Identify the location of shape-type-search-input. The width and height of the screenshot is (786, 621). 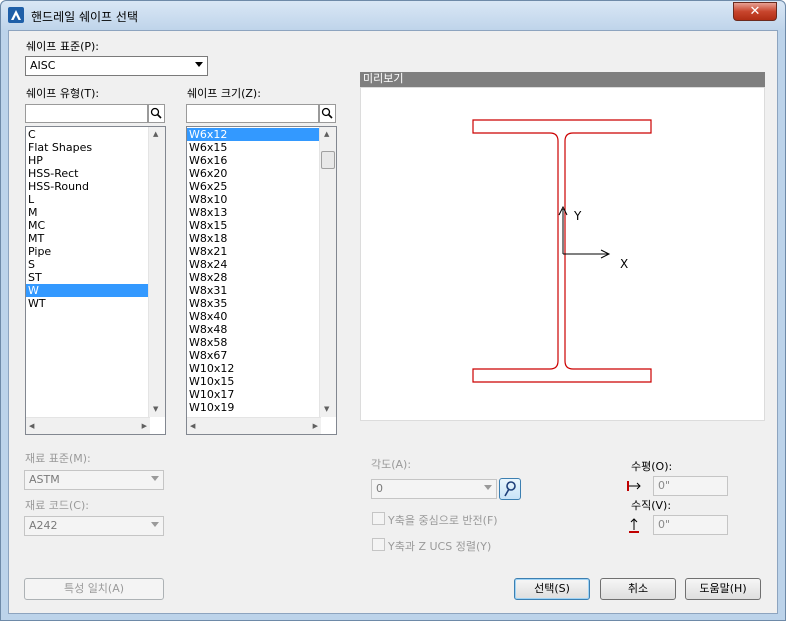
(86, 113).